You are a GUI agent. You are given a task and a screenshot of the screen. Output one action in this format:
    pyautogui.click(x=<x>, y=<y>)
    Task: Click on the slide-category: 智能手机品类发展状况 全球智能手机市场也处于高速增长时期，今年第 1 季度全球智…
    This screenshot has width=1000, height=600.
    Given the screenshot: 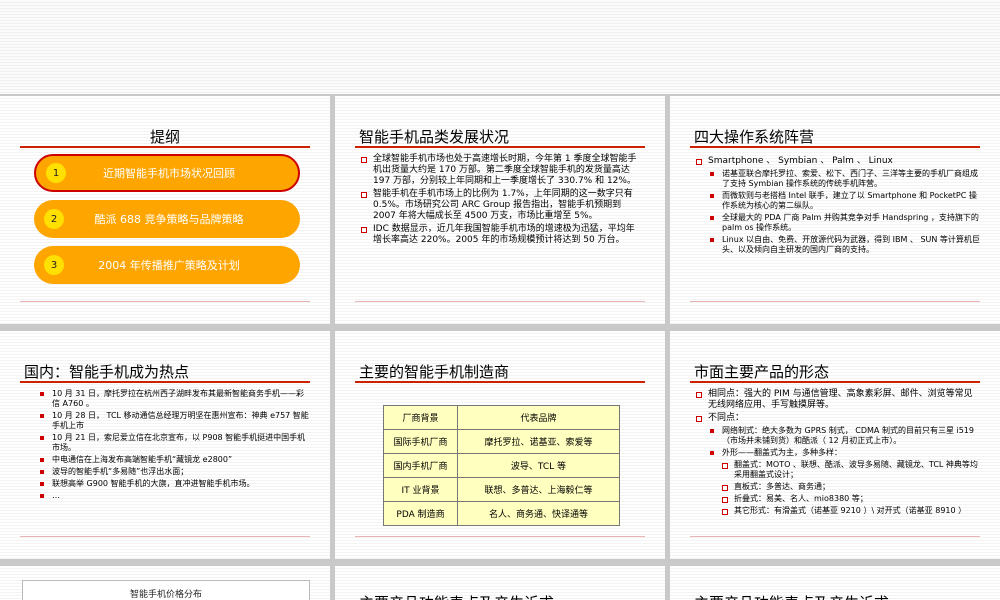 What is the action you would take?
    pyautogui.click(x=500, y=210)
    